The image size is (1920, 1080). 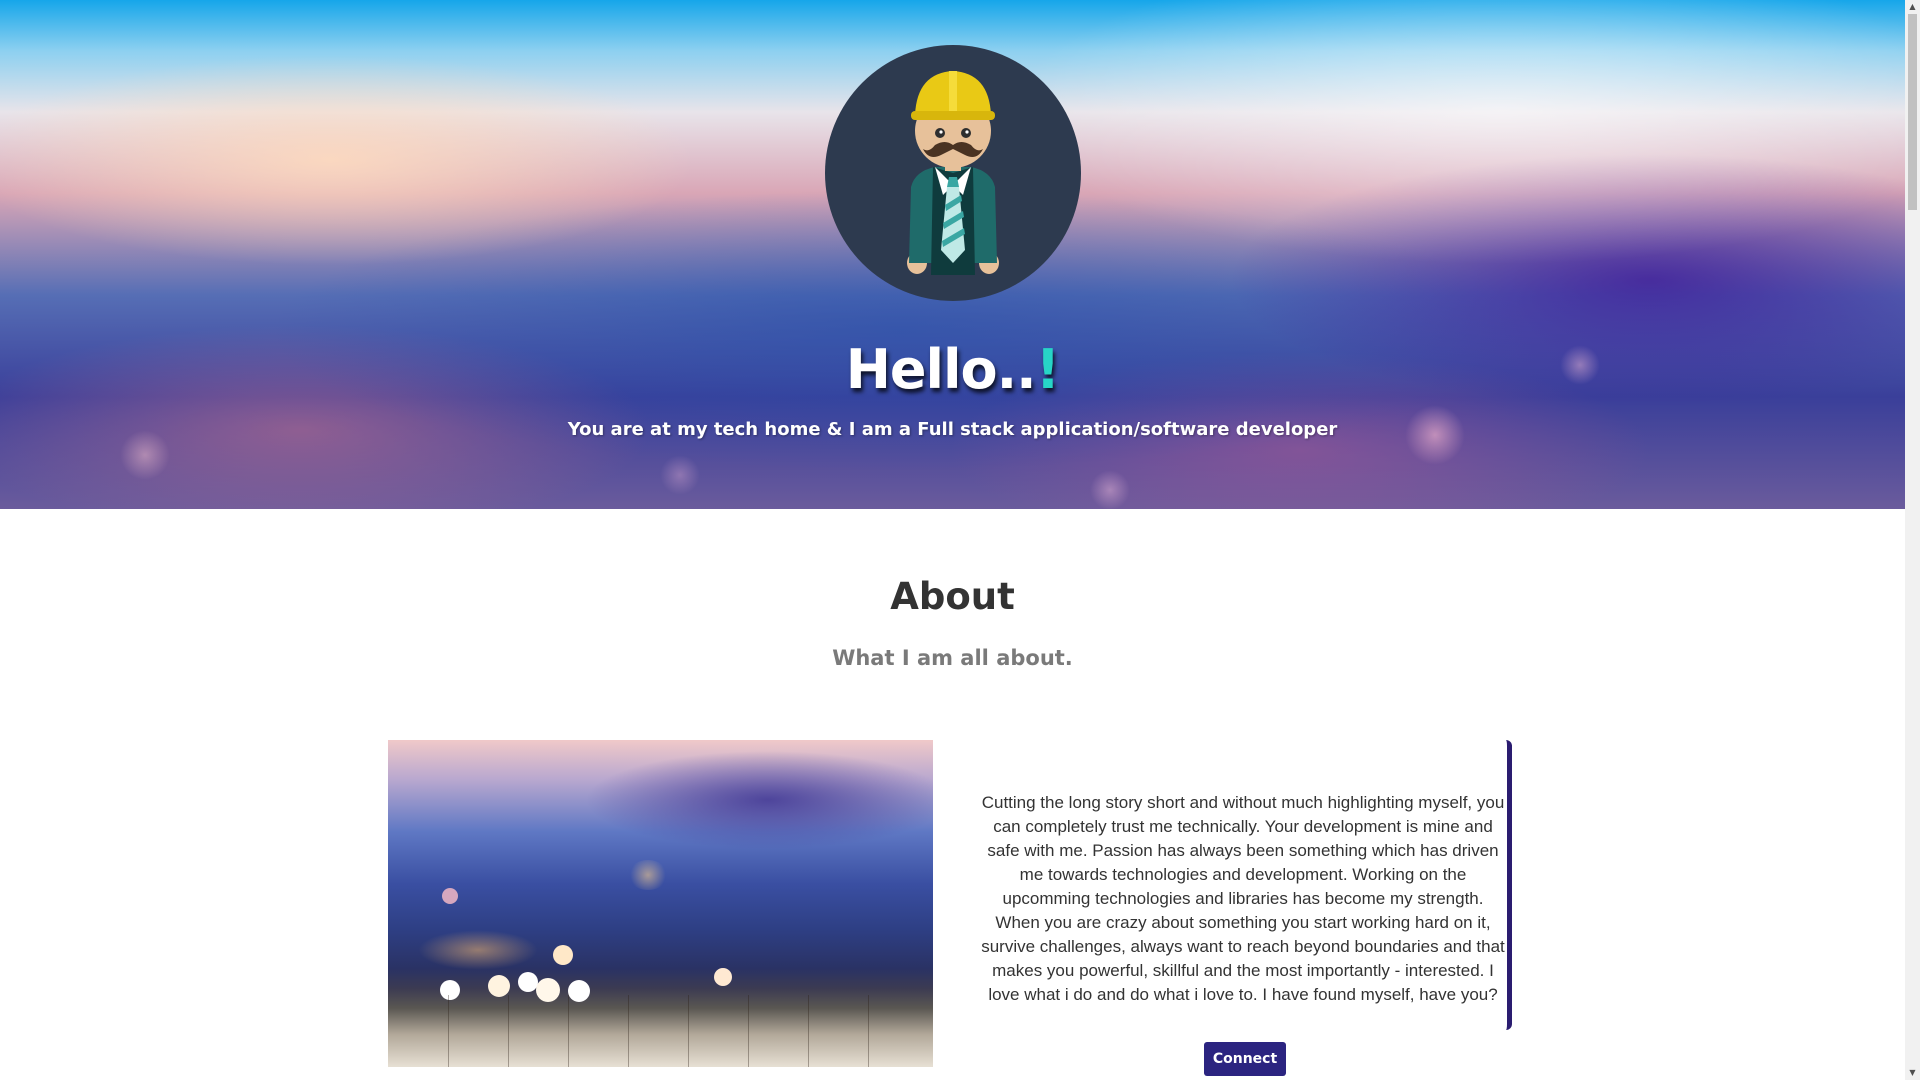 I want to click on hero-title-main: Hello.., so click(x=941, y=369).